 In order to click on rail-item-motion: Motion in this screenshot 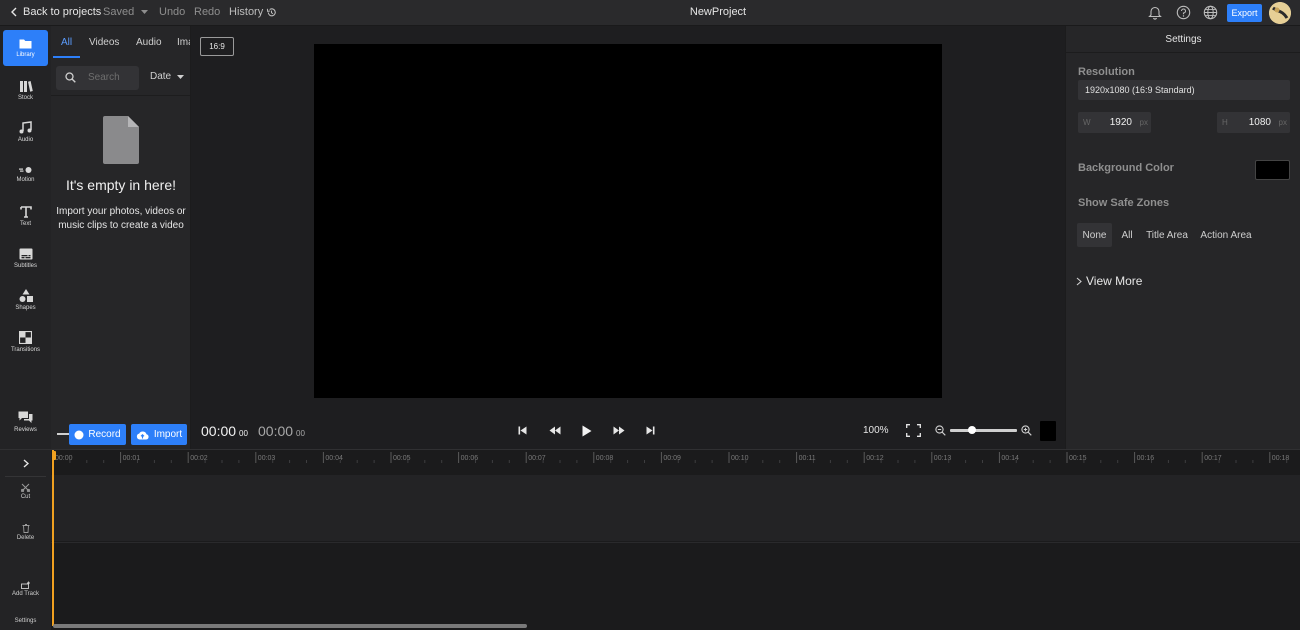, I will do `click(25, 174)`.